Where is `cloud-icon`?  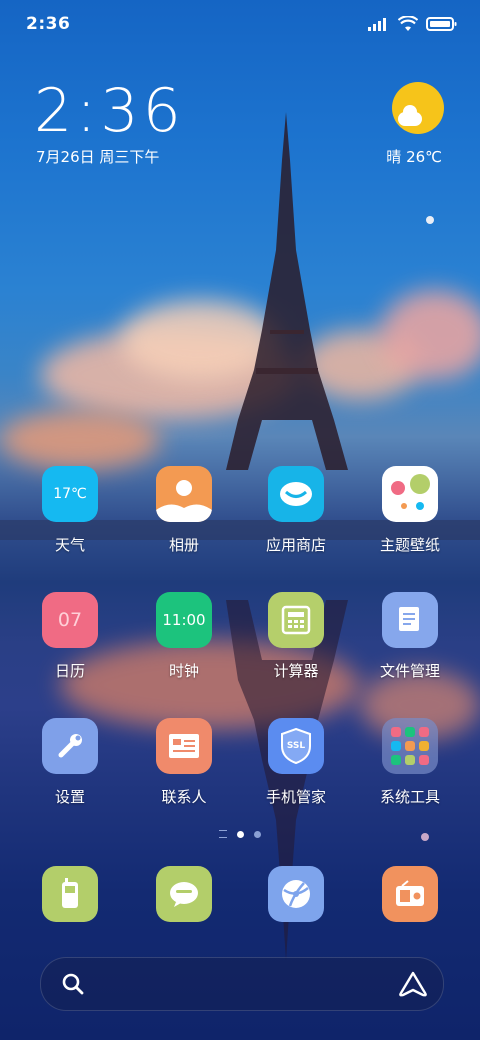
cloud-icon is located at coordinates (410, 115).